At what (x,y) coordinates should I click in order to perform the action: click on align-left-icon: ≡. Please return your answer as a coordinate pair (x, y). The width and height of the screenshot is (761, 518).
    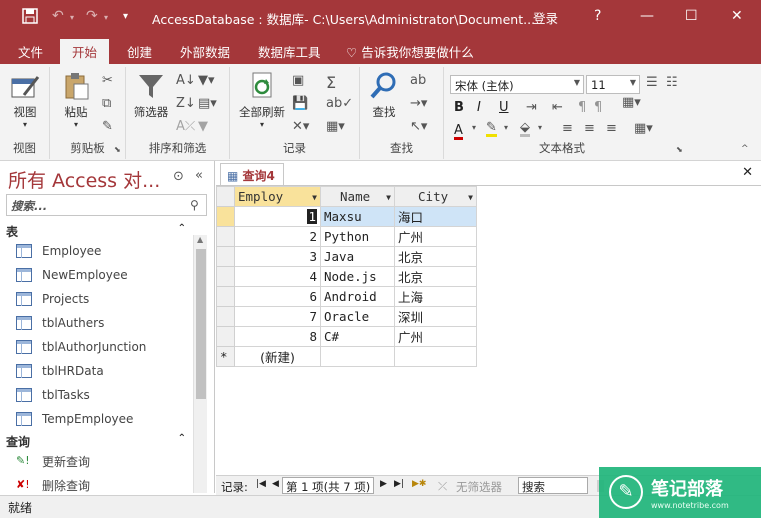
    Looking at the image, I should click on (567, 128).